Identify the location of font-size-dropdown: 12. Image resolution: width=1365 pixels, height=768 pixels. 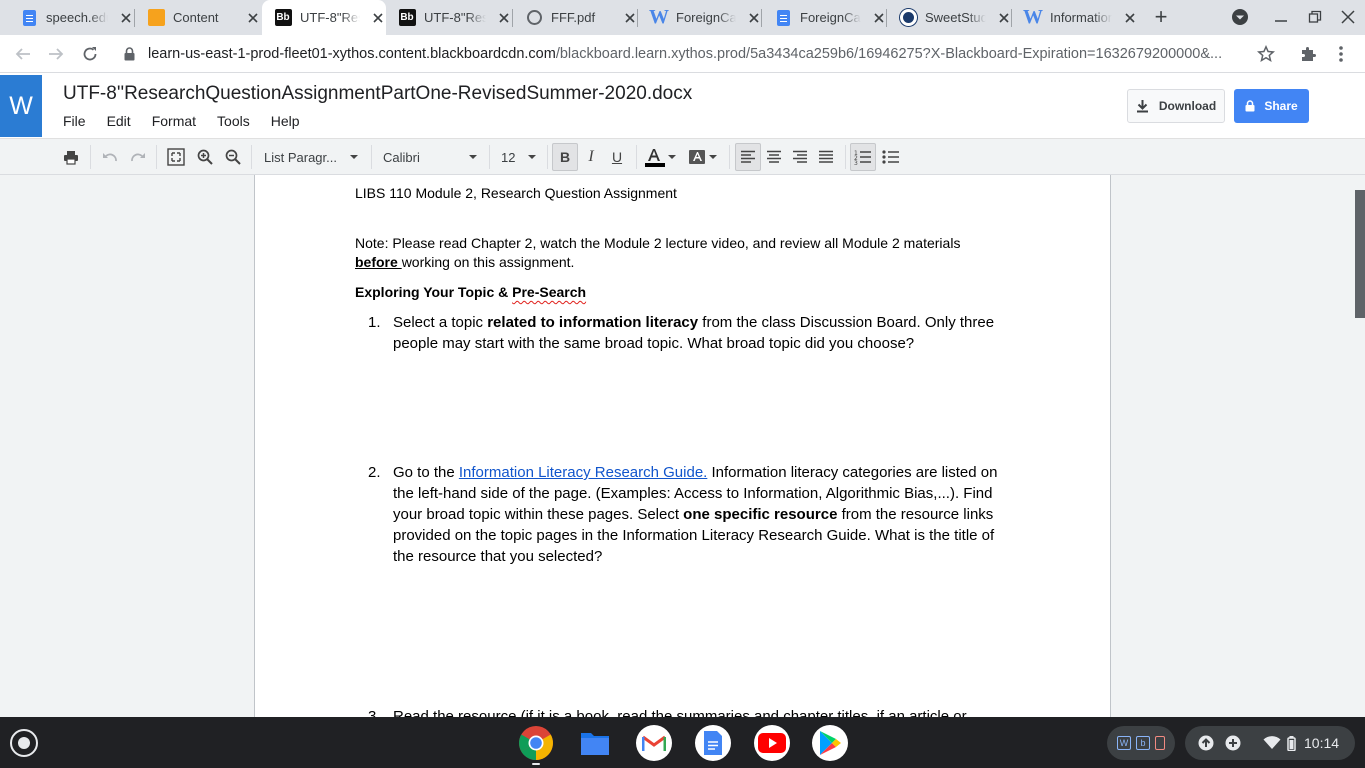
(519, 157).